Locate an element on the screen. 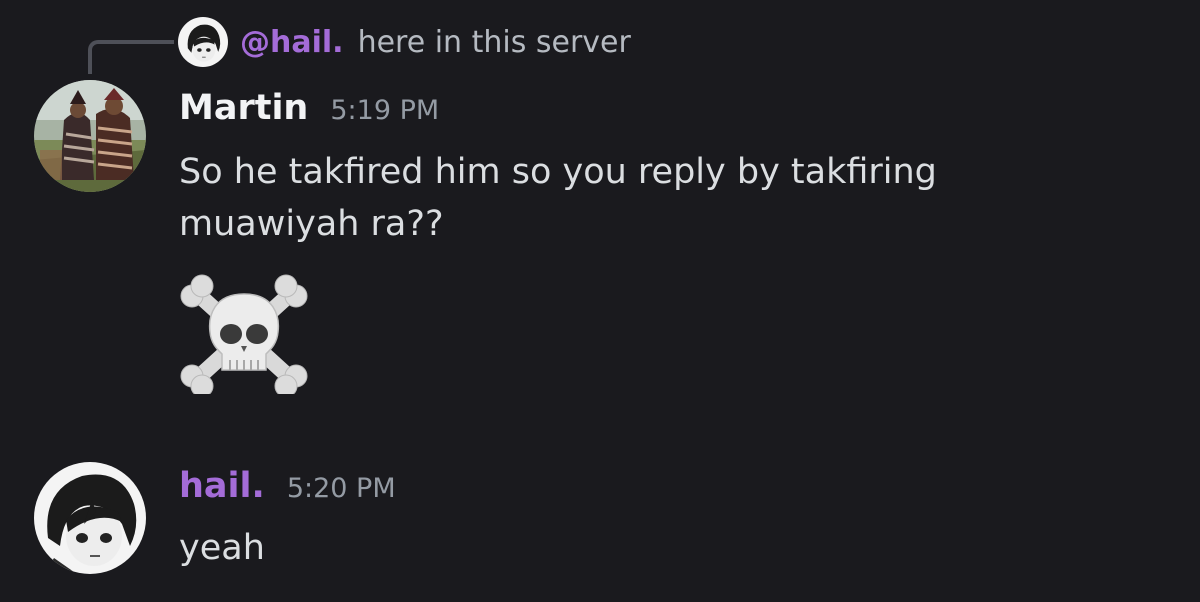 The width and height of the screenshot is (1200, 602). hail-avatar is located at coordinates (90, 518).